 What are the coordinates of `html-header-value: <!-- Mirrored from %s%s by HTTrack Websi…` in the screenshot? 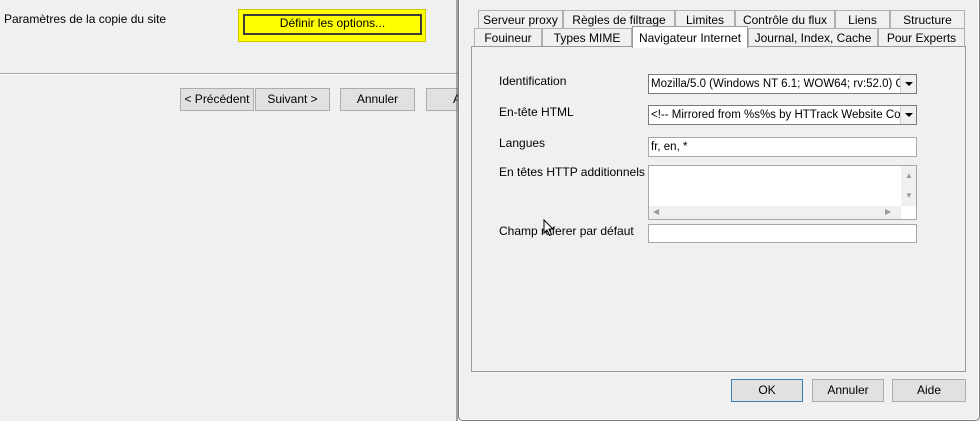 It's located at (784, 115).